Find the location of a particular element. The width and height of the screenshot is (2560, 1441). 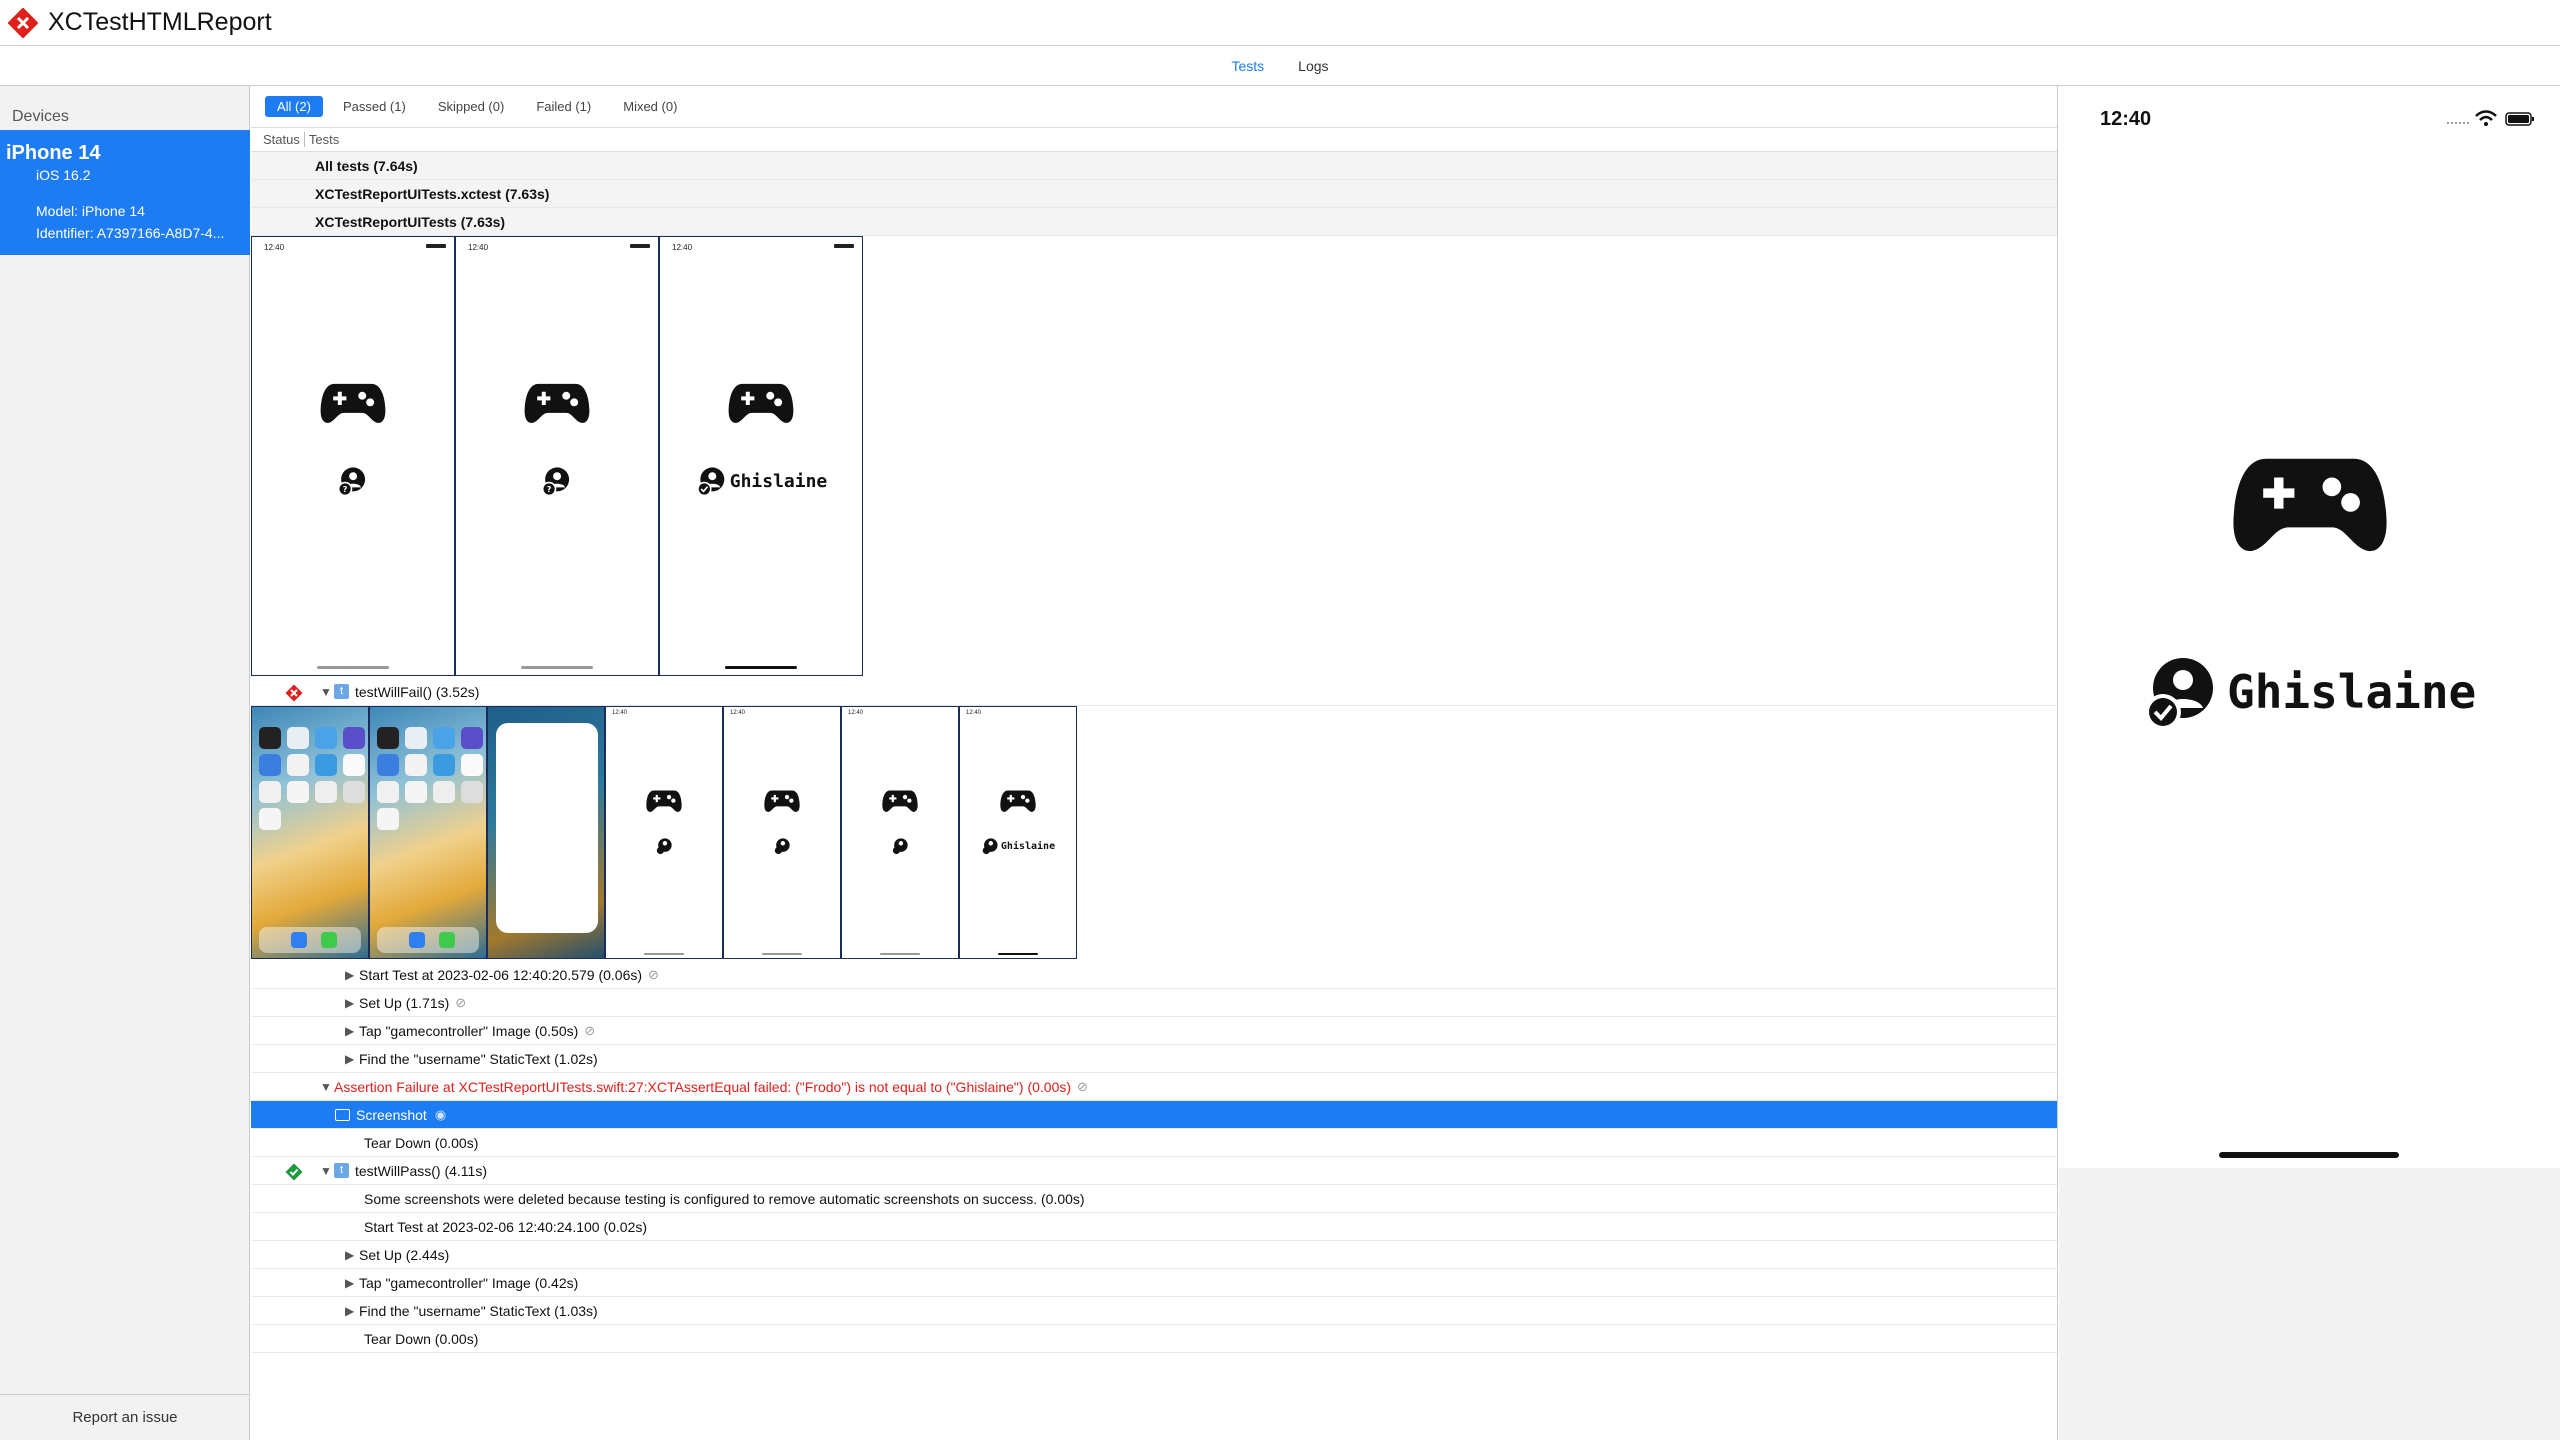

activity-row: ▶ Set Up (2.44s) is located at coordinates (1154, 1255).